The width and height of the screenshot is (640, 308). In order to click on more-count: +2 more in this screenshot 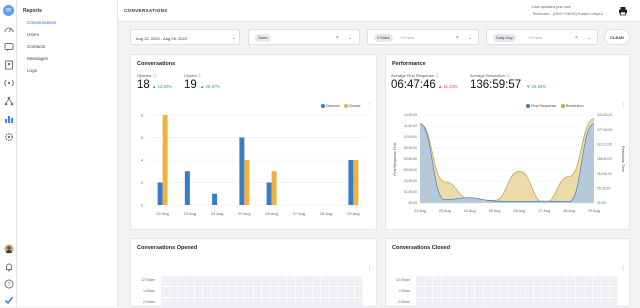, I will do `click(407, 38)`.